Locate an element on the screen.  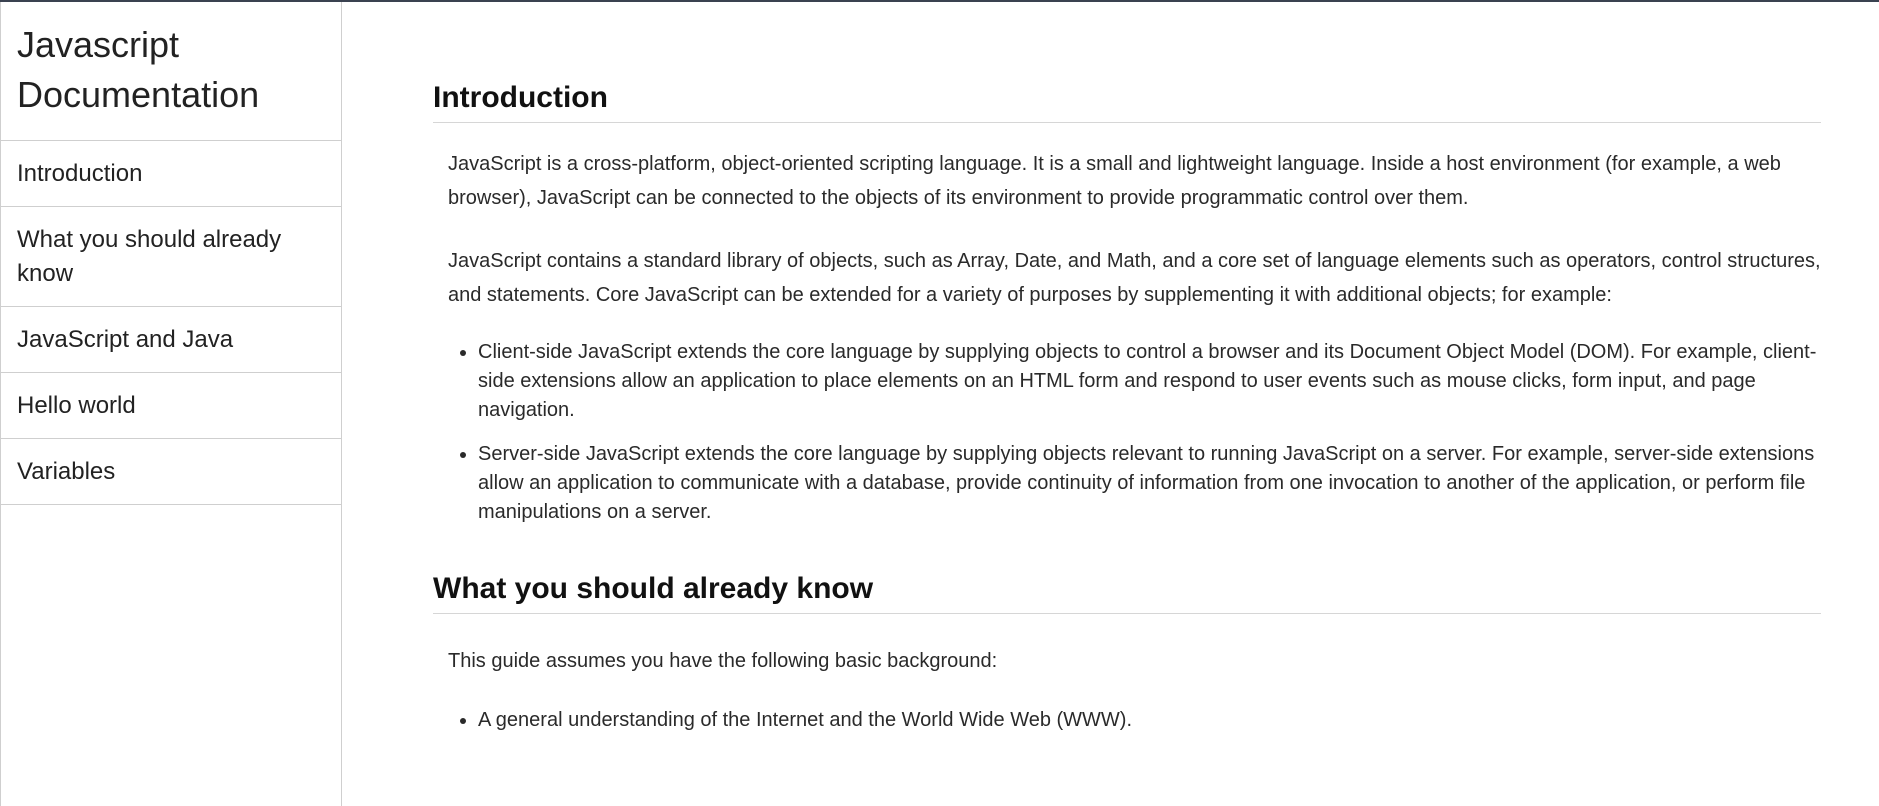
nav-link-hello-world: Hello world is located at coordinates (171, 406).